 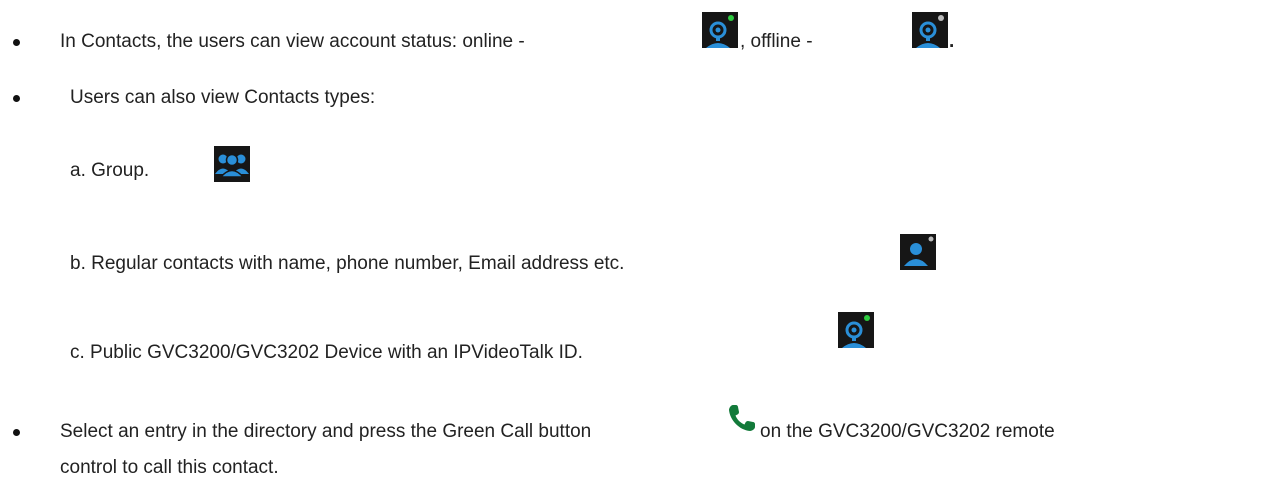 What do you see at coordinates (223, 97) in the screenshot?
I see `contact-types-line: Users can also view Contacts types:` at bounding box center [223, 97].